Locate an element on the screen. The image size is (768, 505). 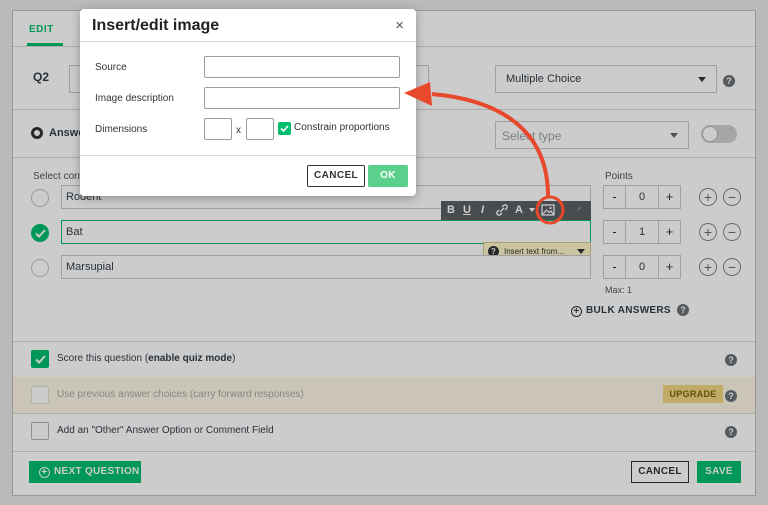
constrain-proportions-label: Constrain proportions is located at coordinates (342, 127).